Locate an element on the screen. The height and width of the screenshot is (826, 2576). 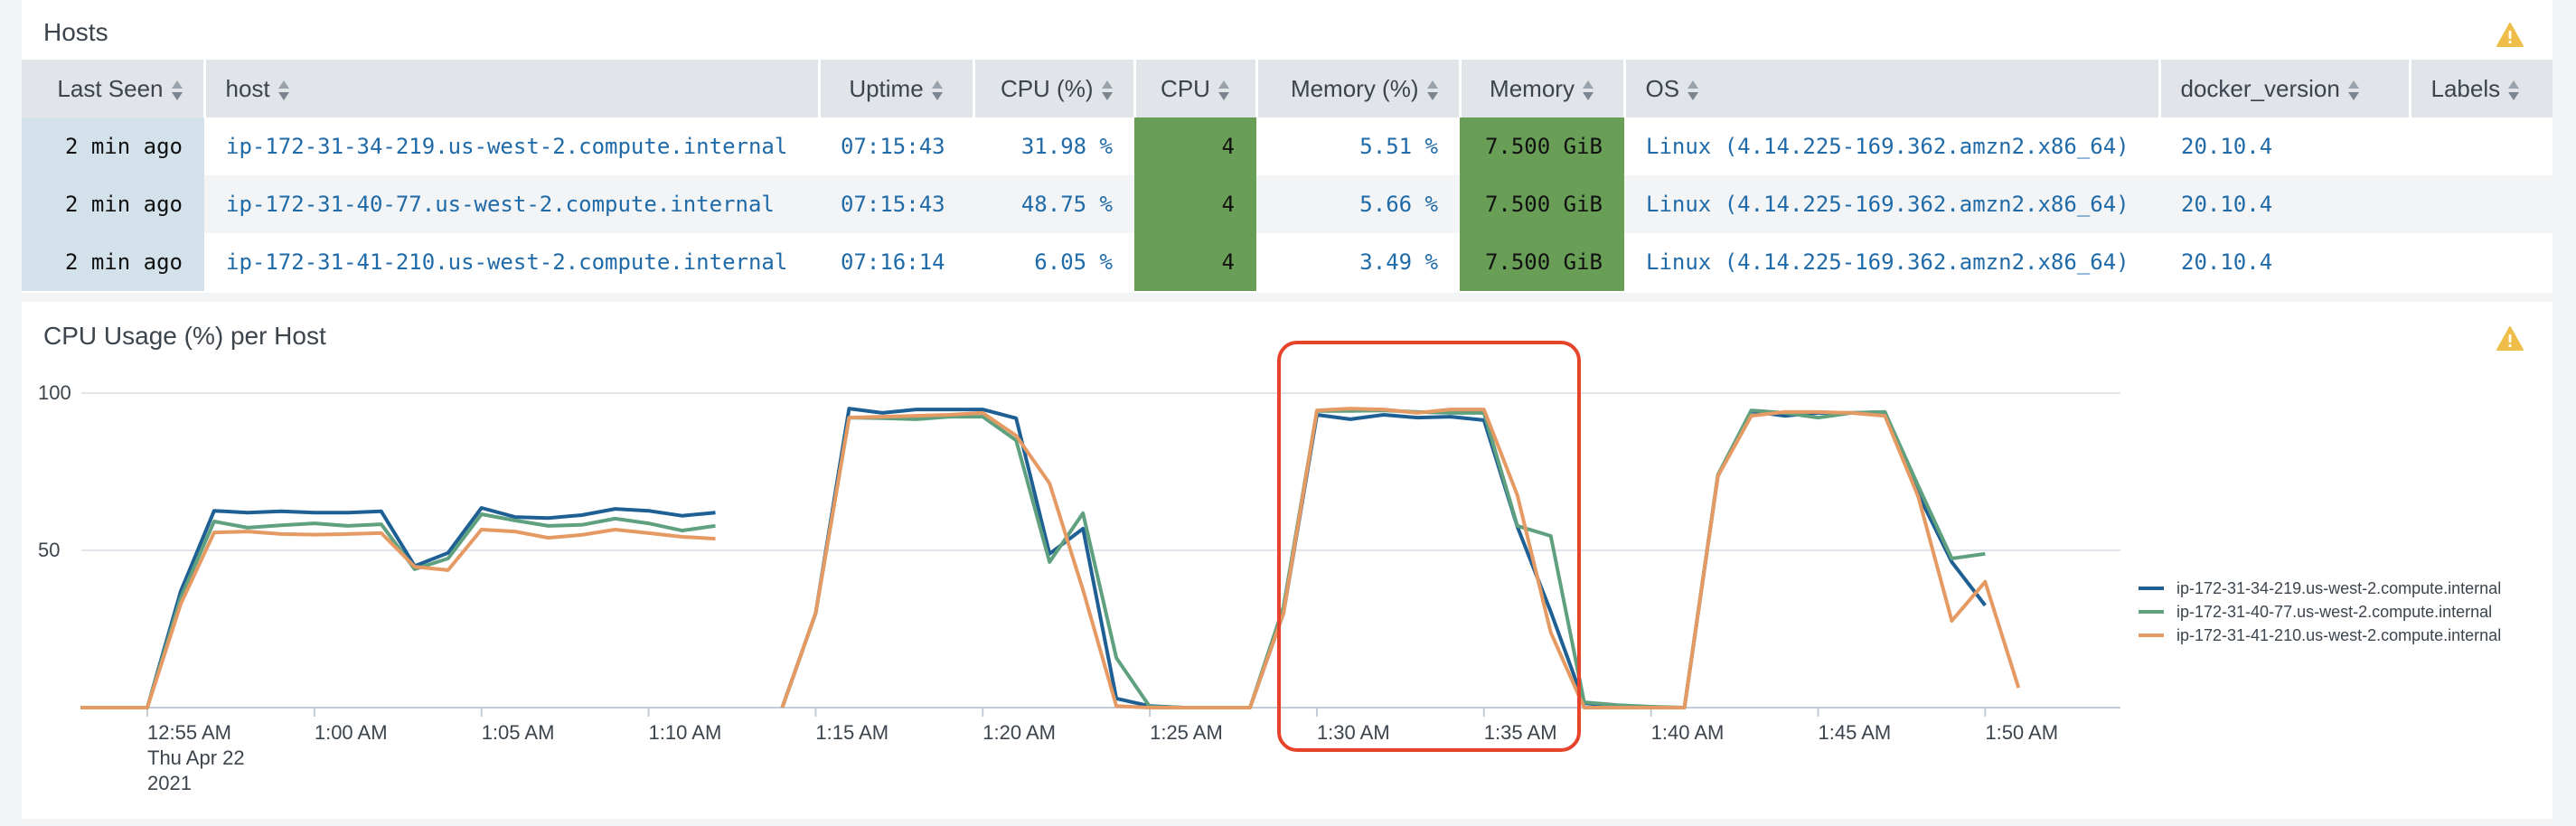
cell-uptime: 07:16:14 is located at coordinates (896, 262).